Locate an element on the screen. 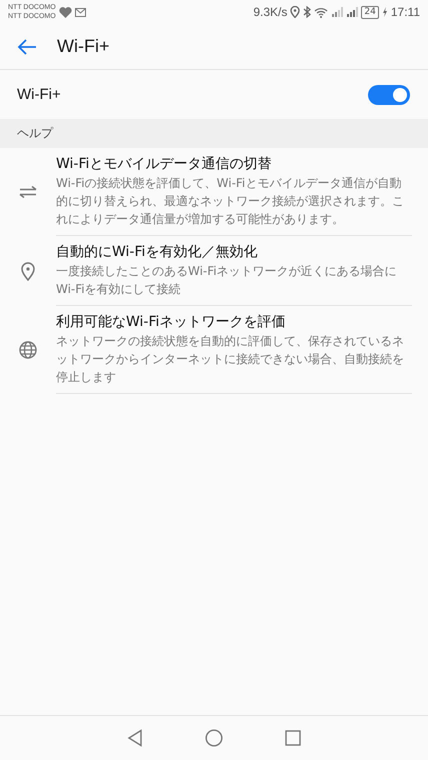  section-header: ヘルプ is located at coordinates (35, 133).